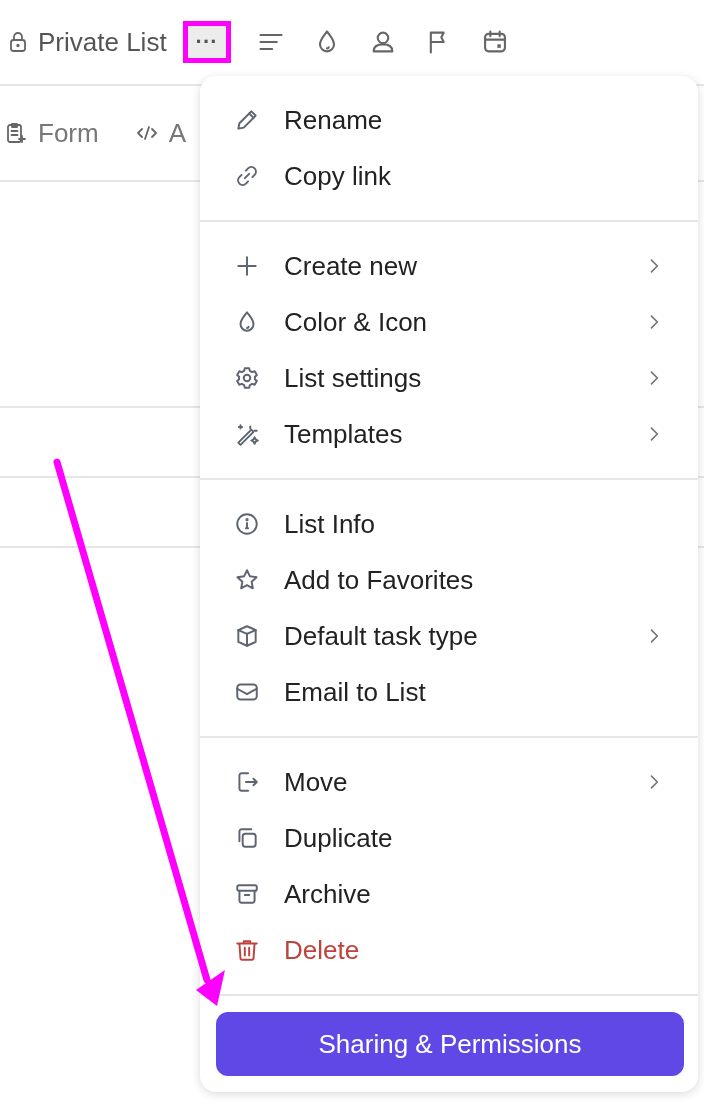 This screenshot has width=704, height=1106. What do you see at coordinates (450, 1044) in the screenshot?
I see `sharing-permissions-button: Sharing & Permissions` at bounding box center [450, 1044].